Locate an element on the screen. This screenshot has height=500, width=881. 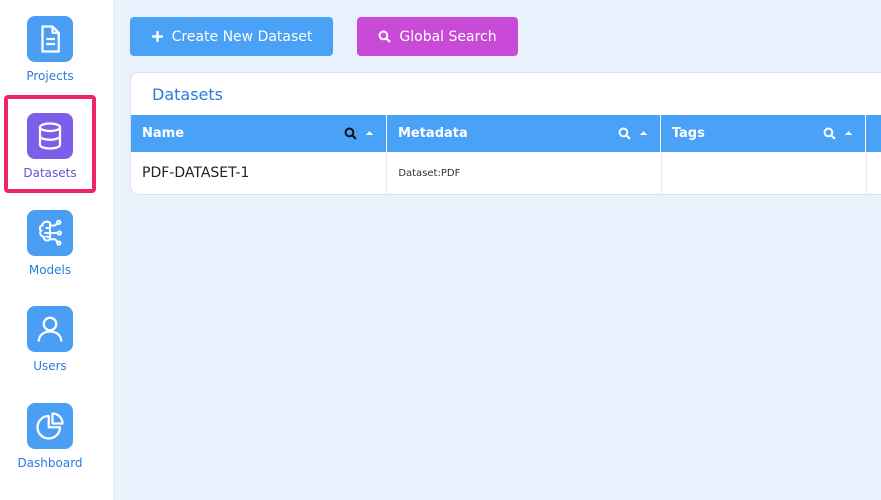
sidebar-item-label: Users is located at coordinates (50, 366).